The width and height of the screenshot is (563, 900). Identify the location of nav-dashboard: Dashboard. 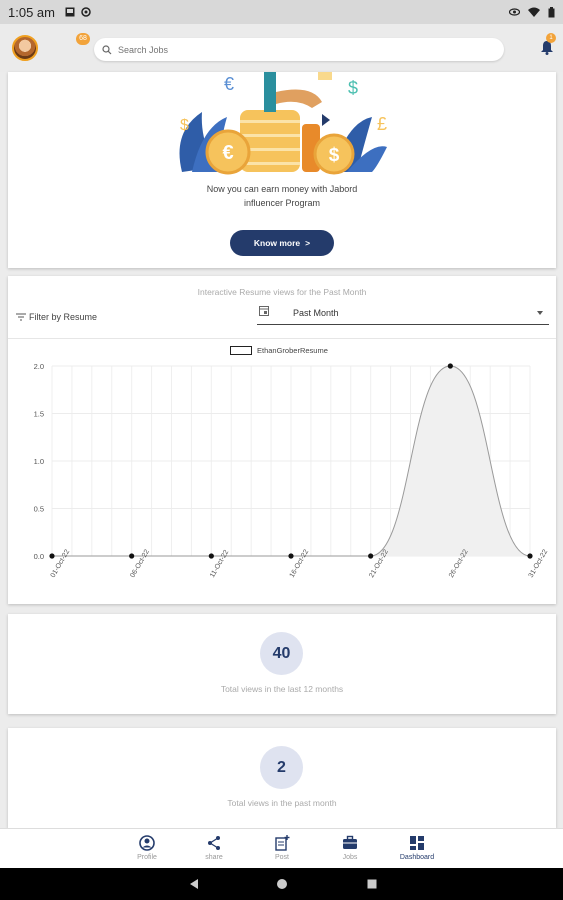
(417, 848).